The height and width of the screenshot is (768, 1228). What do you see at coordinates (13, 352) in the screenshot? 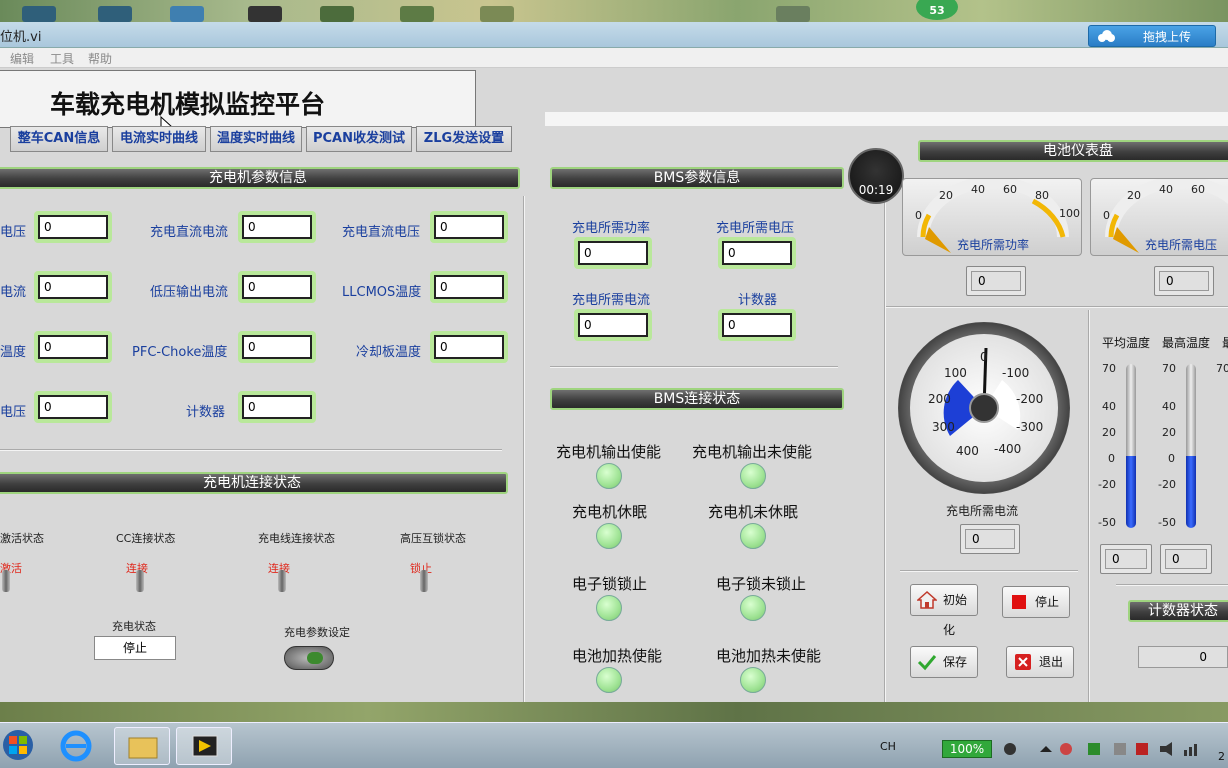
I see `charger-field-label: 温度` at bounding box center [13, 352].